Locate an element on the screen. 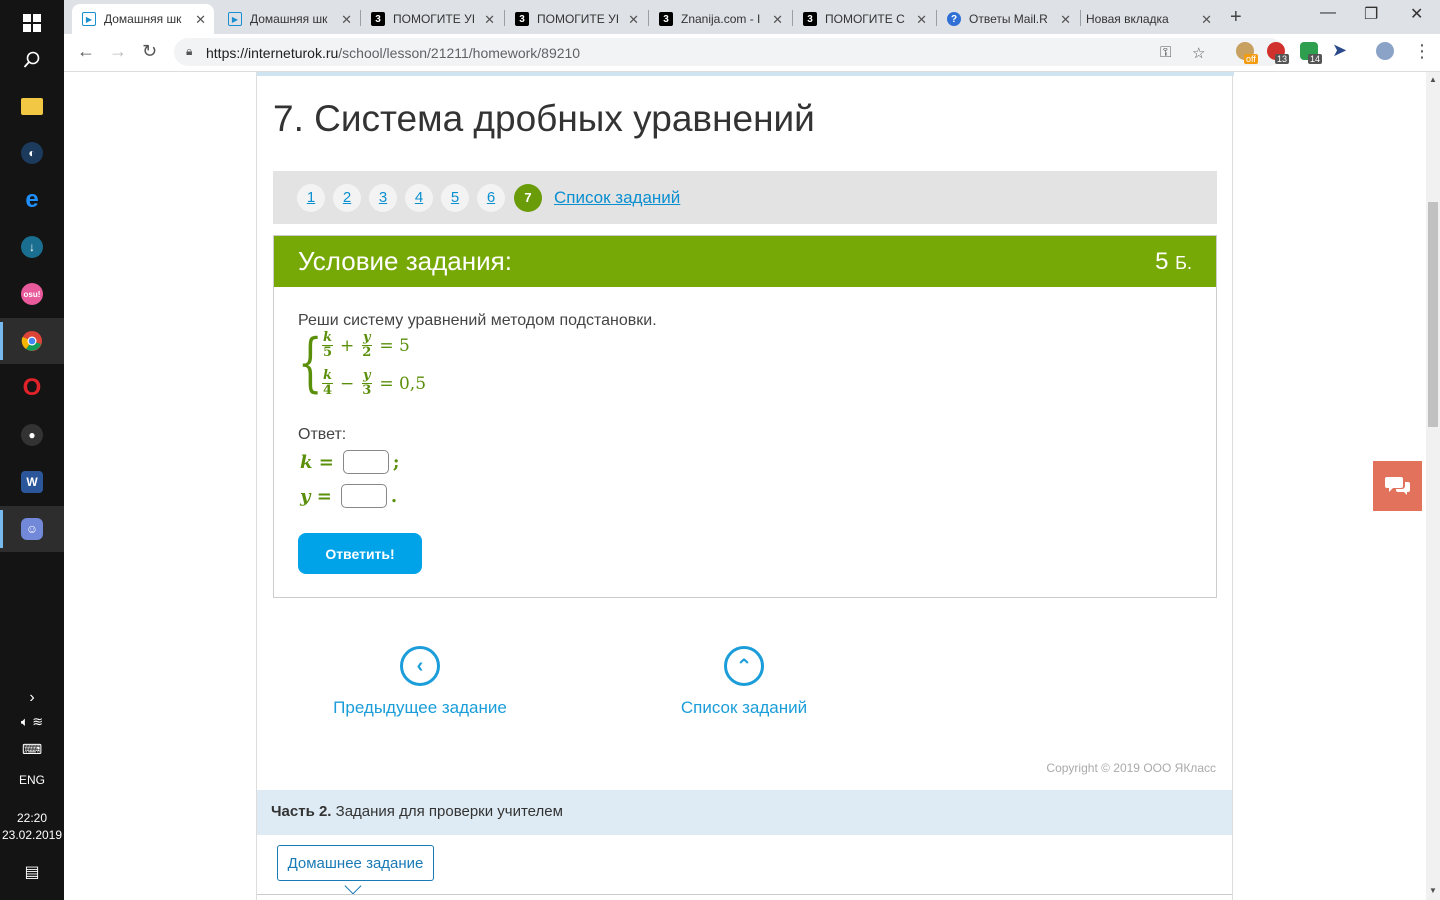  browser-tab: ? Ответы Mail.R ✕ is located at coordinates (1008, 19).